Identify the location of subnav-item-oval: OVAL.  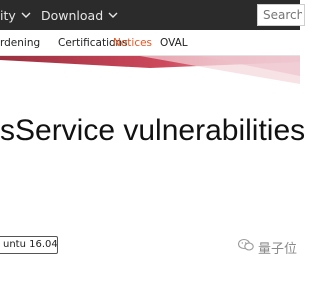
(174, 43).